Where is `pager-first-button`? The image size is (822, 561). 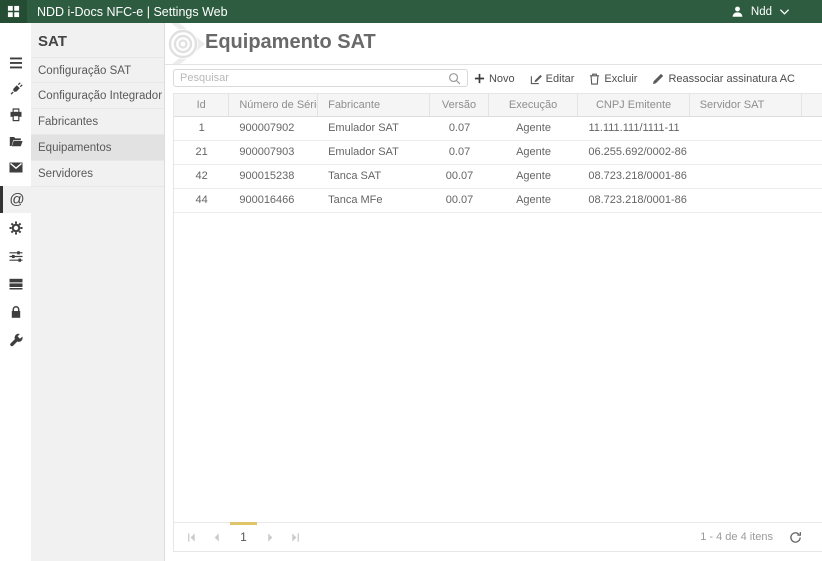 pager-first-button is located at coordinates (191, 537).